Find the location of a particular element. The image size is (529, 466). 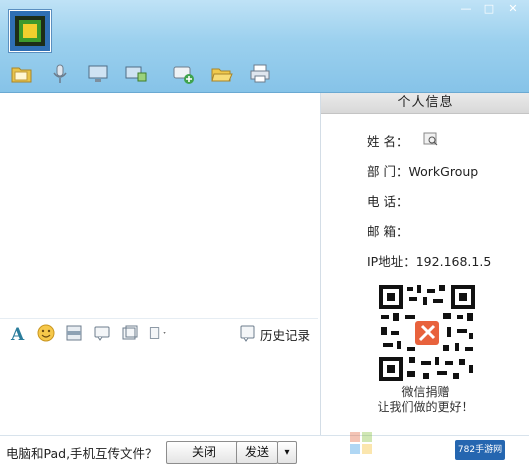

send-options-dropdown: ▾ is located at coordinates (287, 452).